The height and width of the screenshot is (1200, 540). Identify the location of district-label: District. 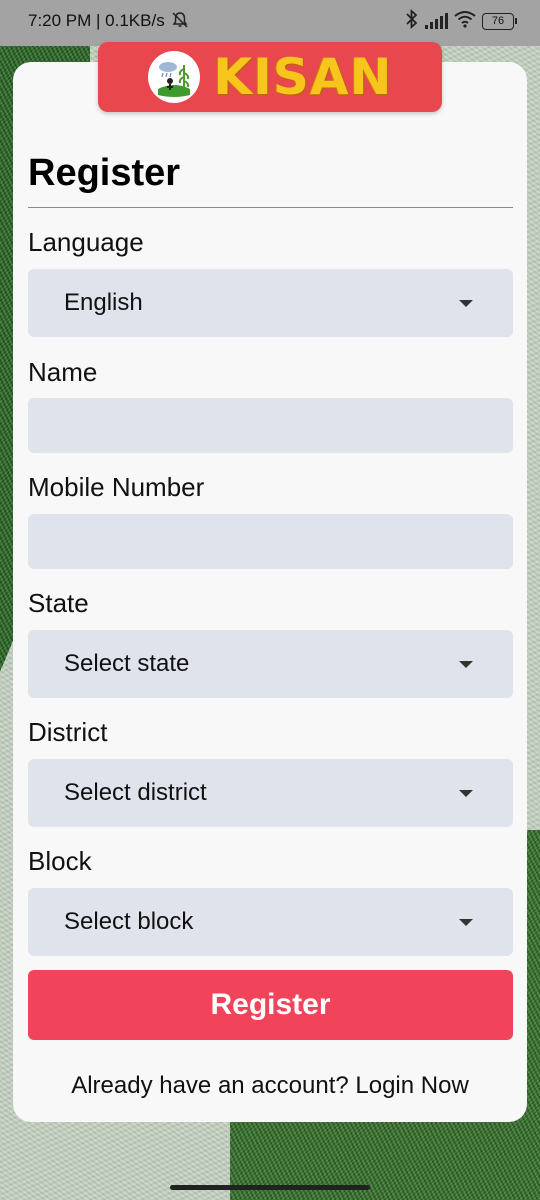
(68, 732).